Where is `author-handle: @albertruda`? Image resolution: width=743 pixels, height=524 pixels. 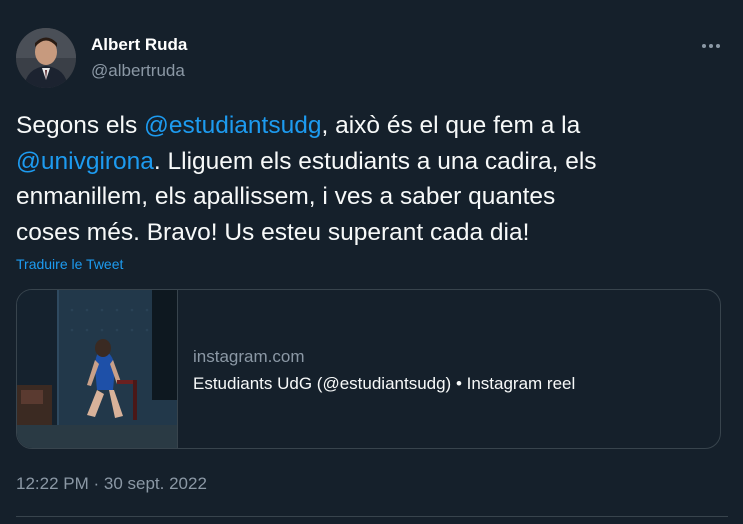 author-handle: @albertruda is located at coordinates (138, 71).